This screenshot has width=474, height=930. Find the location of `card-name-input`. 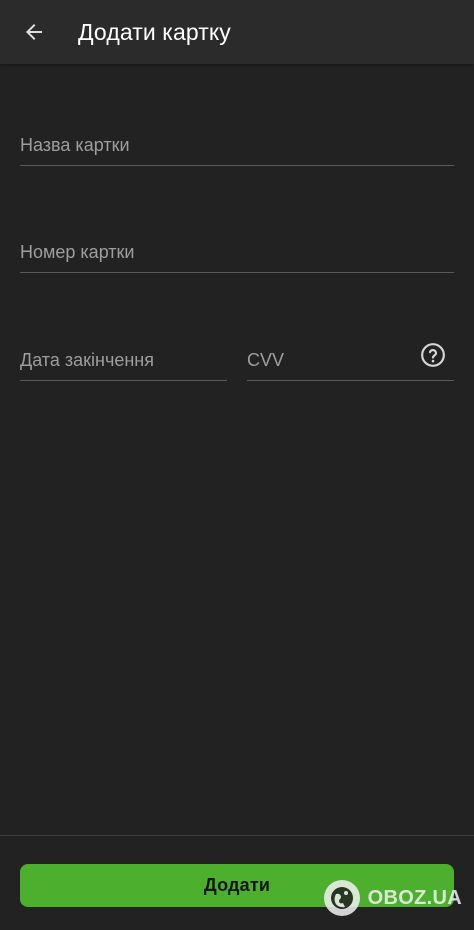

card-name-input is located at coordinates (237, 148).